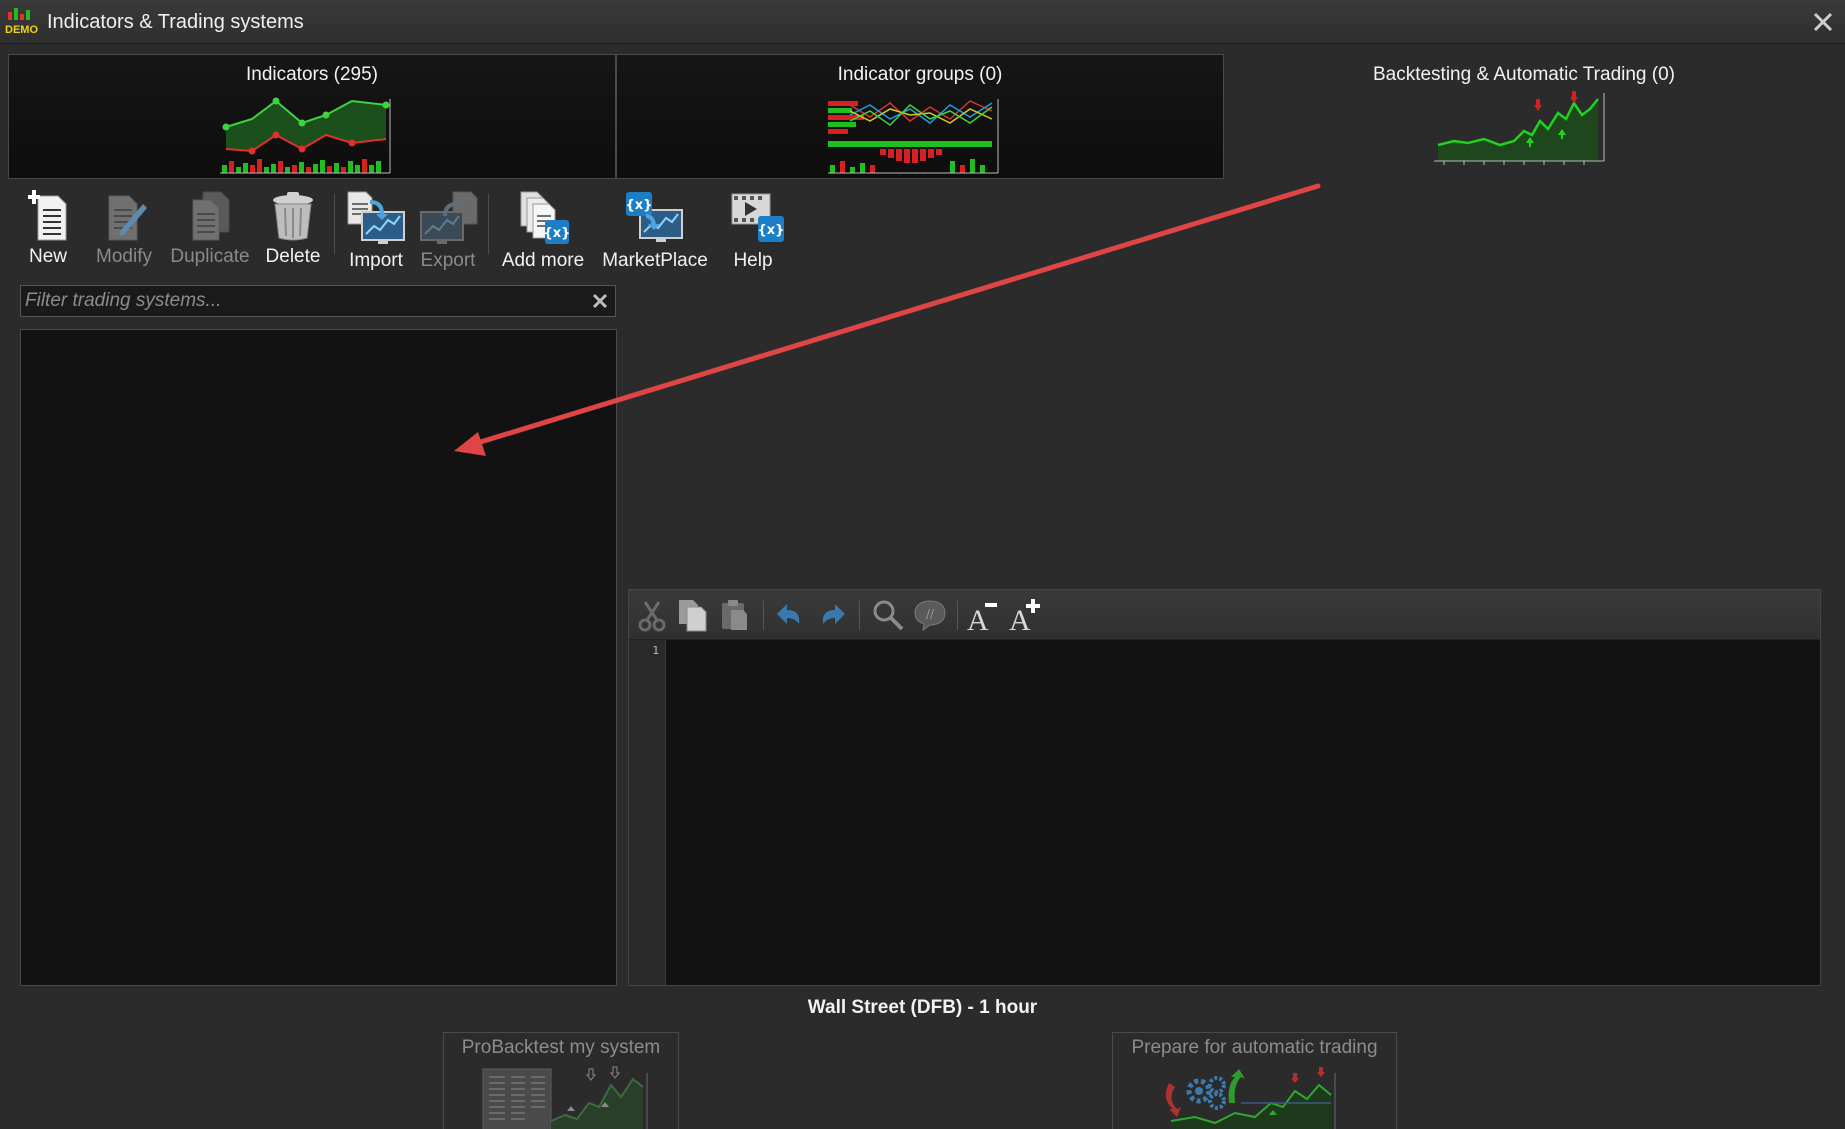  I want to click on help-button-label: Help, so click(753, 260).